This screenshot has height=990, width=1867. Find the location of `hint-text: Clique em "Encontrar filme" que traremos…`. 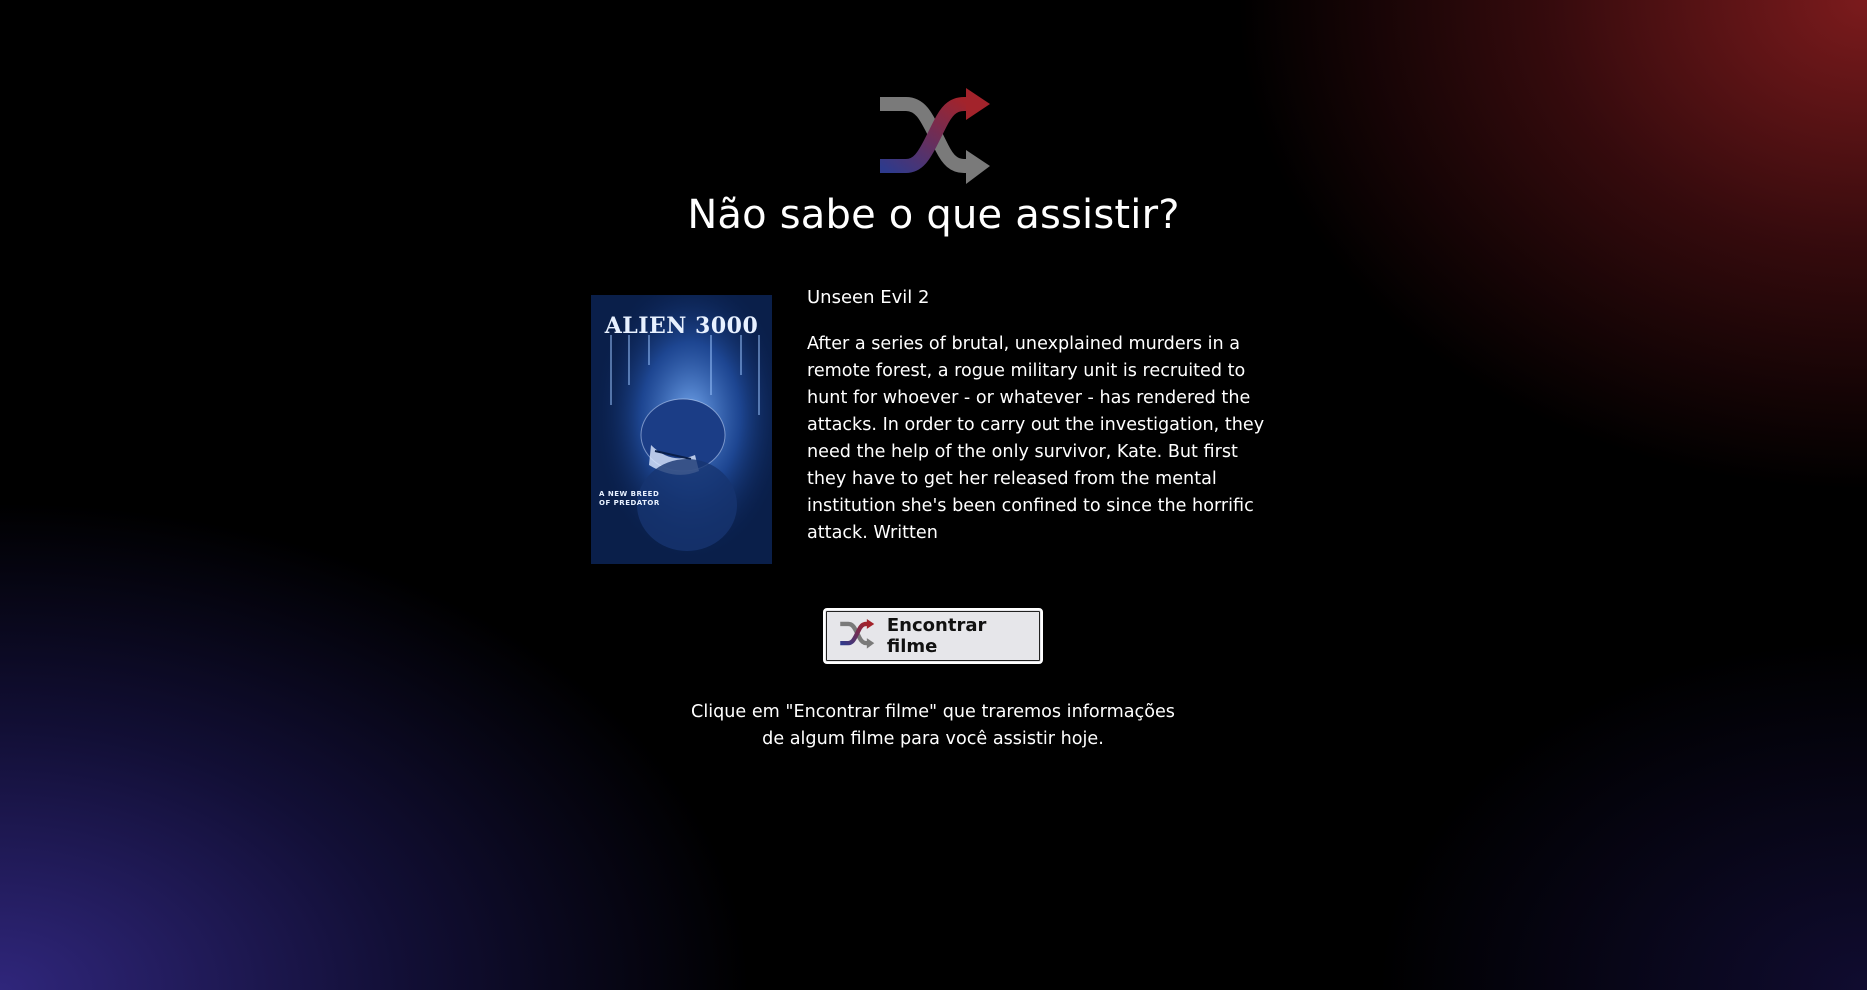

hint-text: Clique em "Encontrar filme" que traremos… is located at coordinates (933, 725).